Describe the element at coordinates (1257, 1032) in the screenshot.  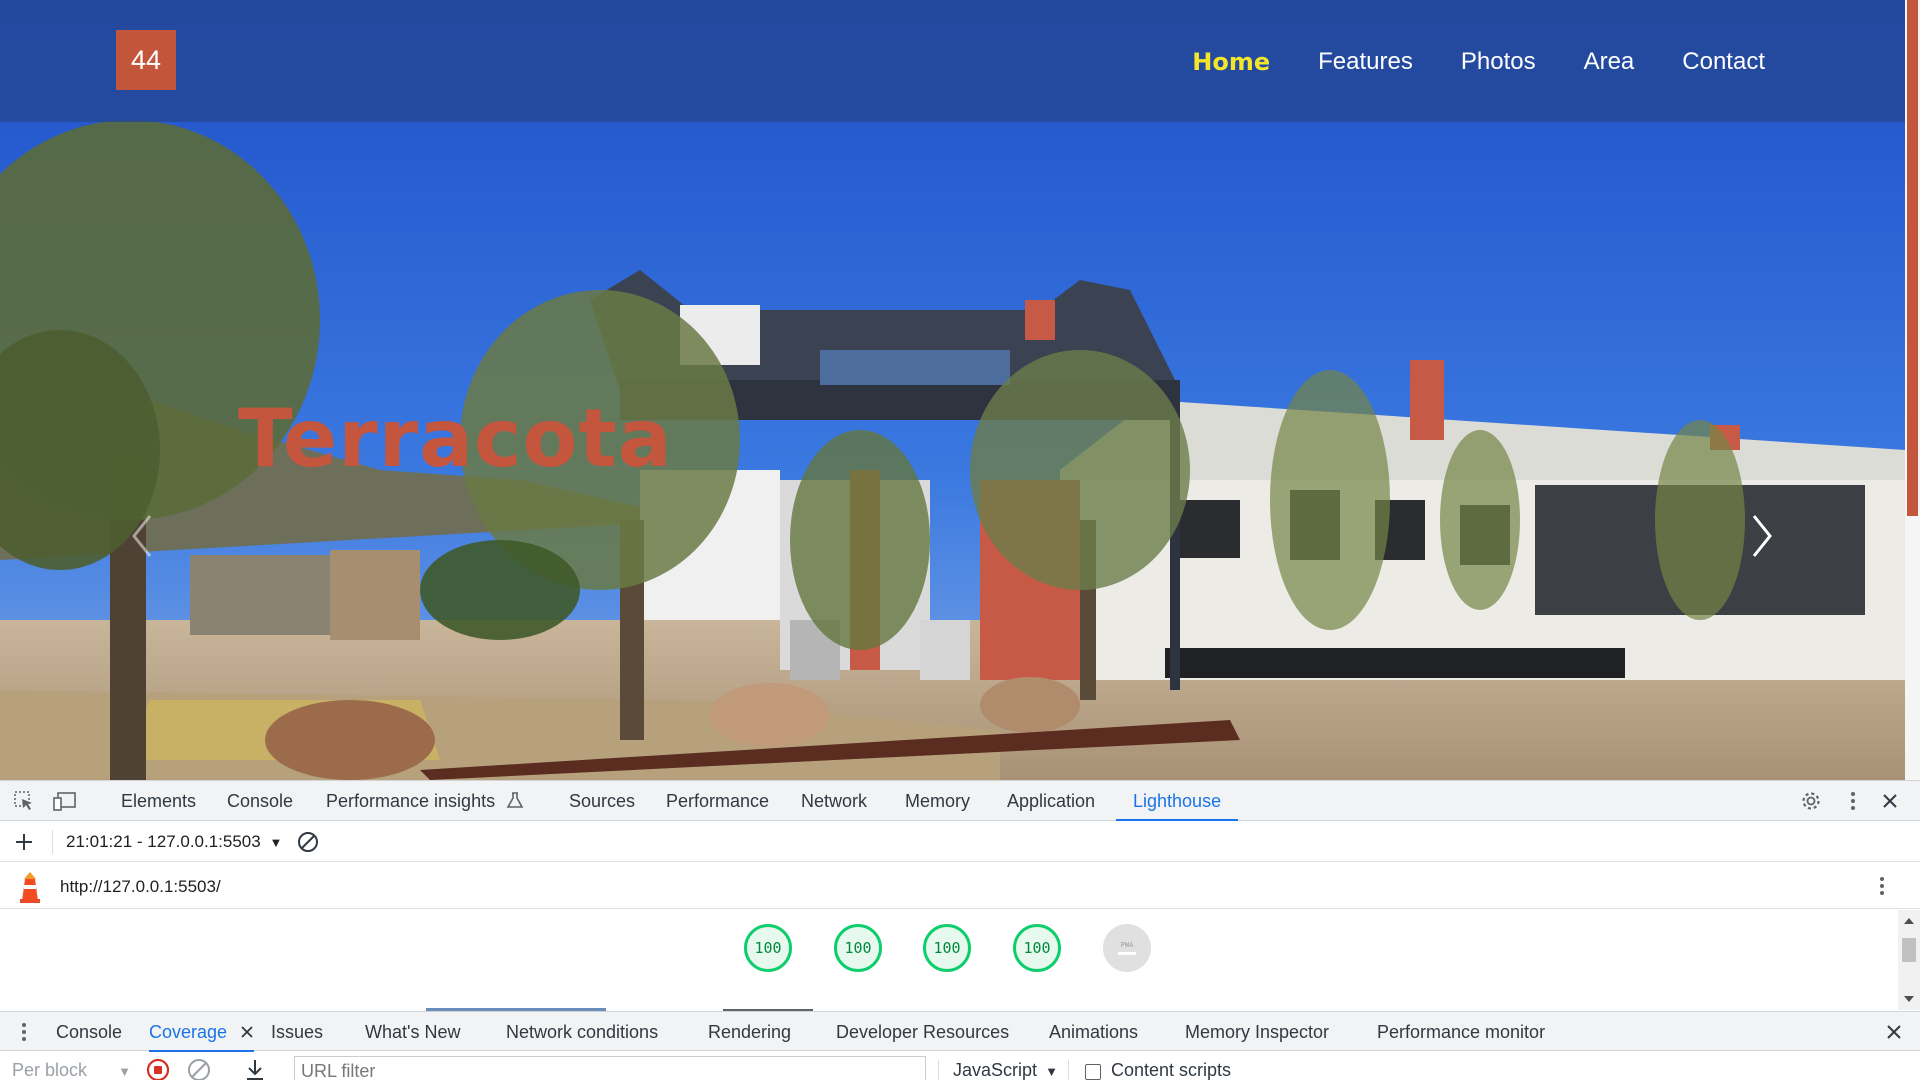
I see `drawer-tab-memory-inspector: Memory Inspector` at that location.